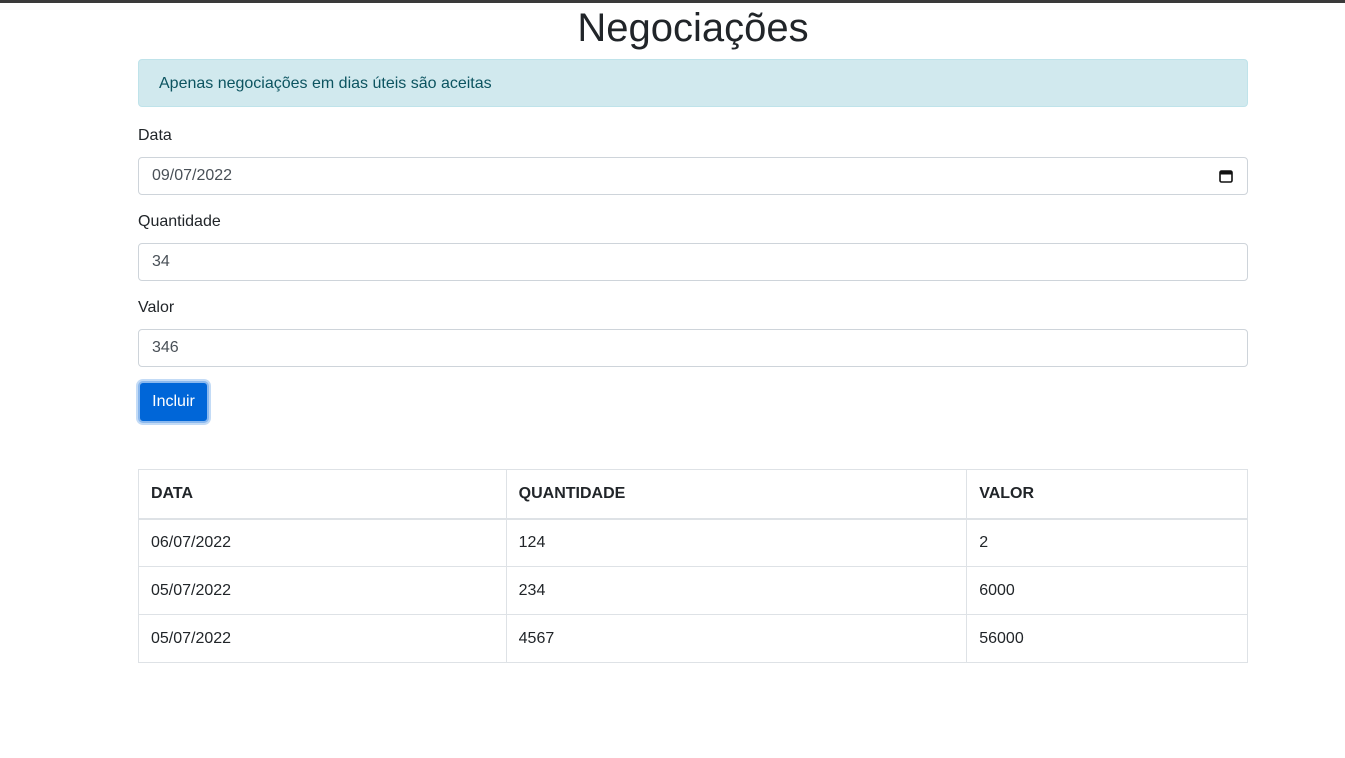 The image size is (1345, 758). I want to click on cell-valor: 6000, so click(1107, 590).